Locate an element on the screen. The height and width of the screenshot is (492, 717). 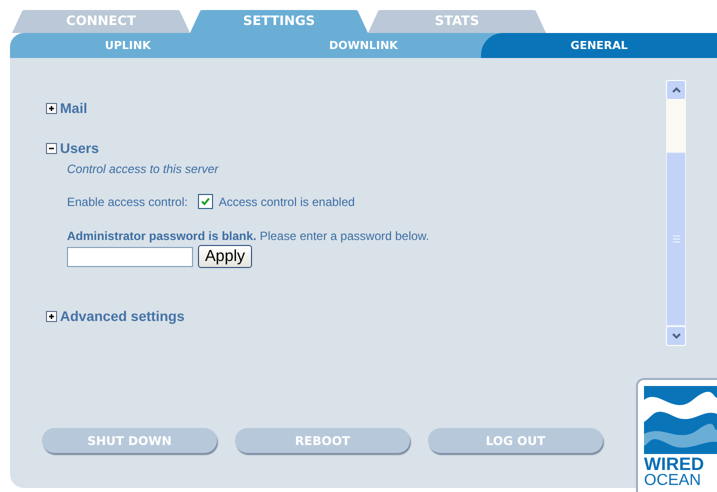
logo-text: OCEAN is located at coordinates (673, 481).